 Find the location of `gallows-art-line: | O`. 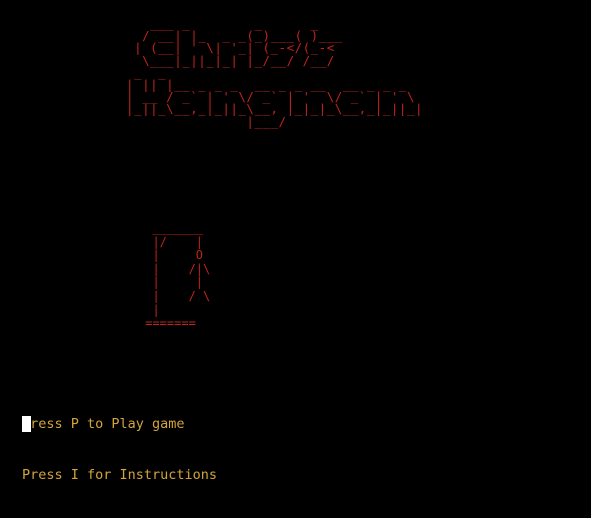

gallows-art-line: | O is located at coordinates (171, 255).